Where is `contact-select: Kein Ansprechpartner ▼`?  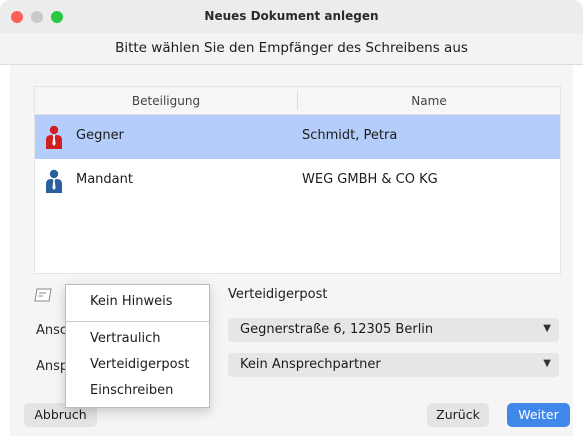
contact-select: Kein Ansprechpartner ▼ is located at coordinates (393, 365).